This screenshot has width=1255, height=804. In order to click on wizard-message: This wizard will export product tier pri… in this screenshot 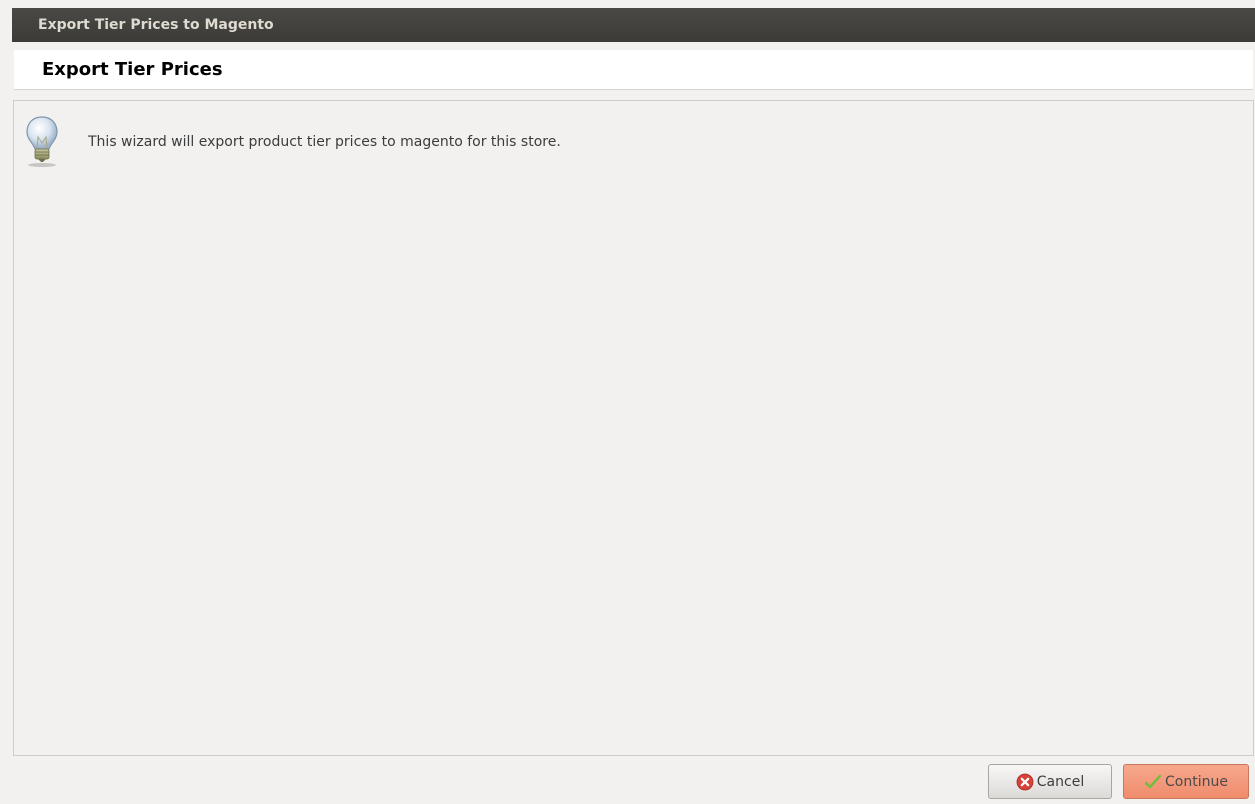, I will do `click(324, 142)`.